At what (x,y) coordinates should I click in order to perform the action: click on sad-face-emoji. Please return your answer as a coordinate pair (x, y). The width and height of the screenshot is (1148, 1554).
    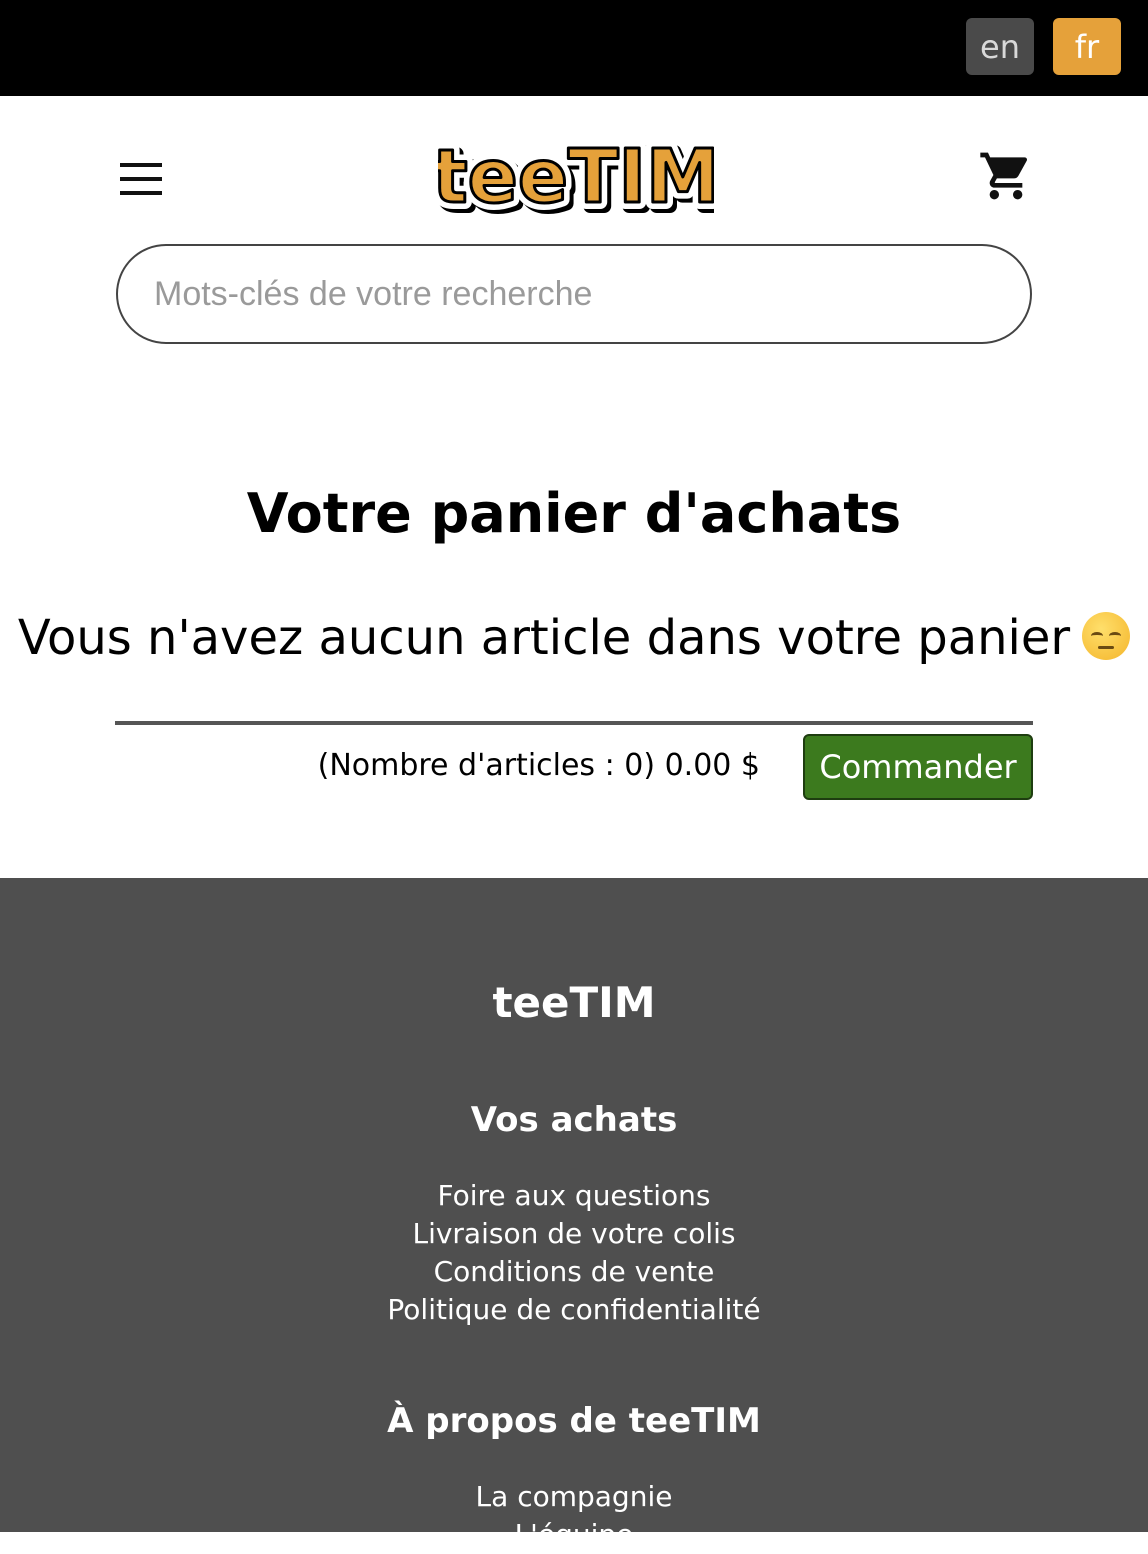
    Looking at the image, I should click on (1106, 636).